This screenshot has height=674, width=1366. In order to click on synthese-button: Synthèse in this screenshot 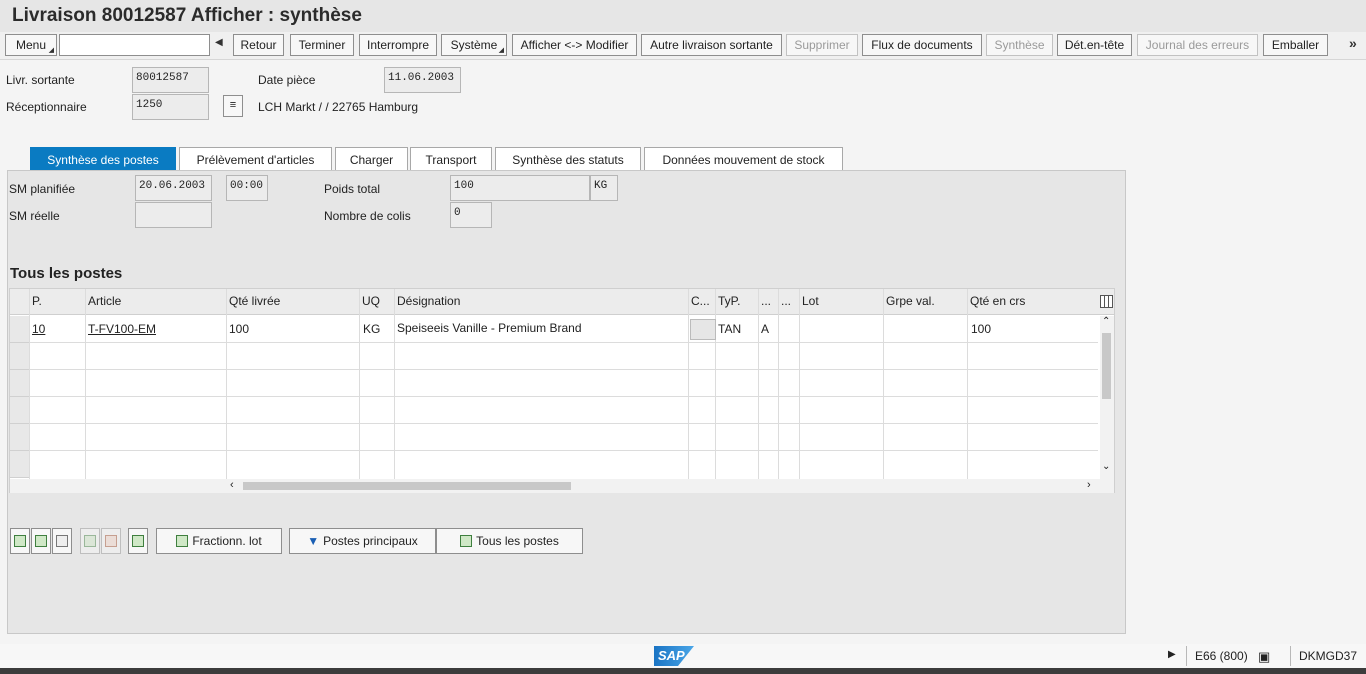, I will do `click(1019, 45)`.